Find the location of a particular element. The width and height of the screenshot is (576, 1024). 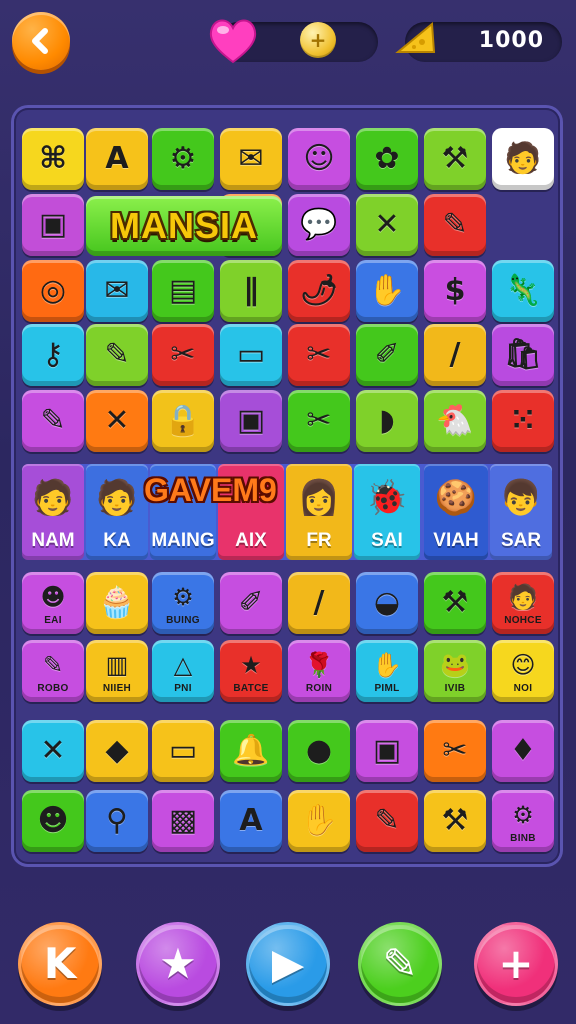

tile-icon: ✐ is located at coordinates (251, 602).